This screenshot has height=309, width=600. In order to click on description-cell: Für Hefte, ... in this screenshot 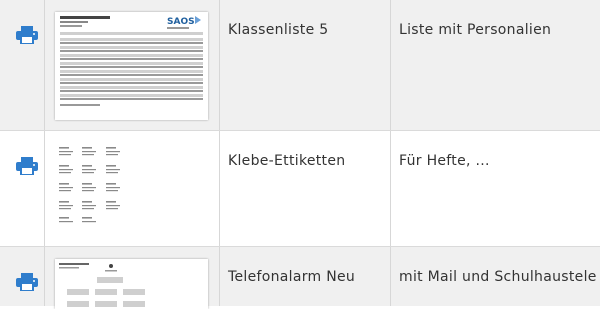, I will do `click(495, 188)`.